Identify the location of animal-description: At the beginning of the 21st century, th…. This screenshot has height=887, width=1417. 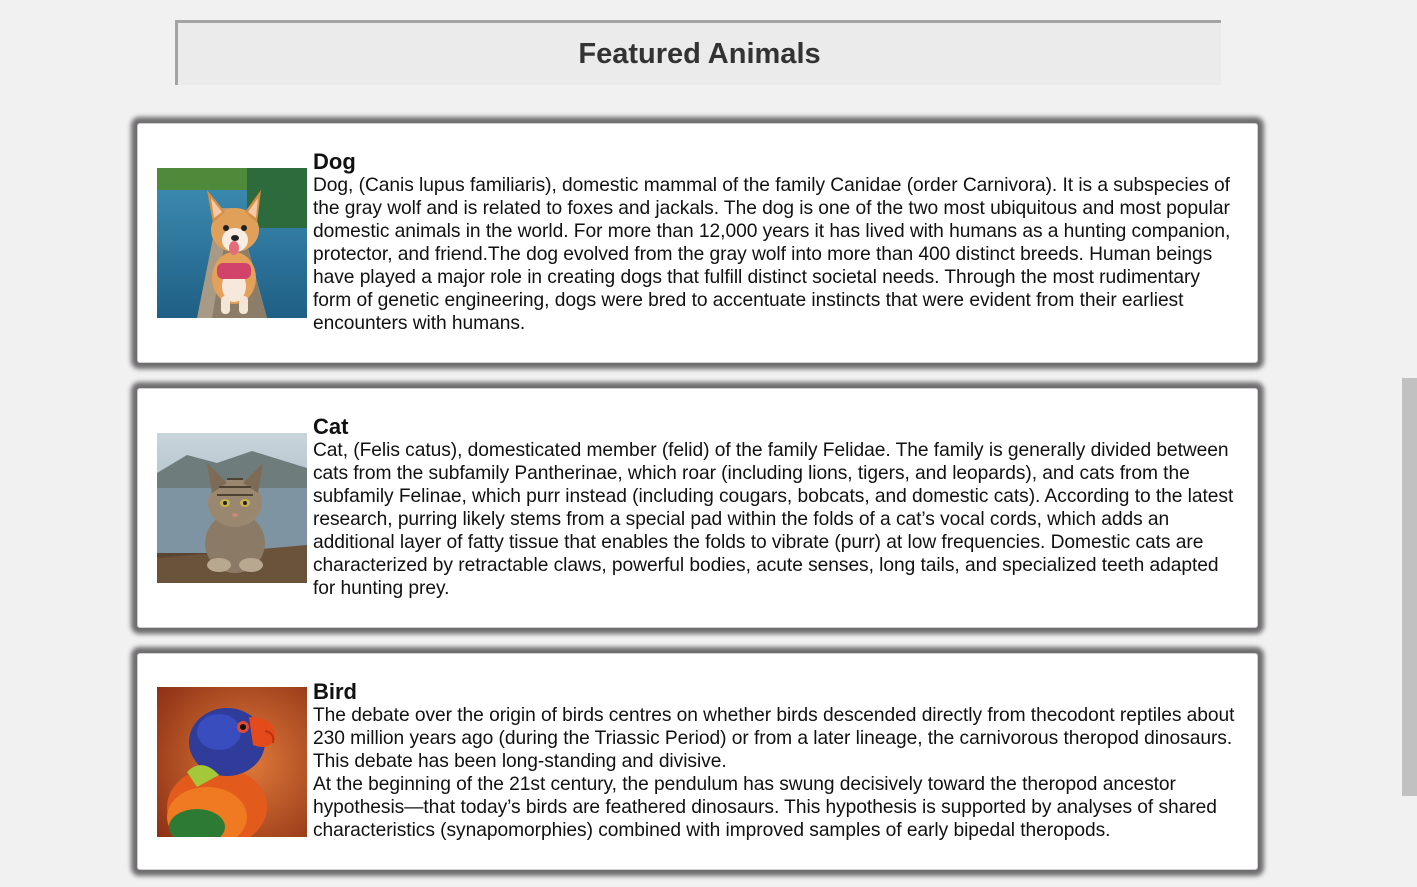
(765, 807).